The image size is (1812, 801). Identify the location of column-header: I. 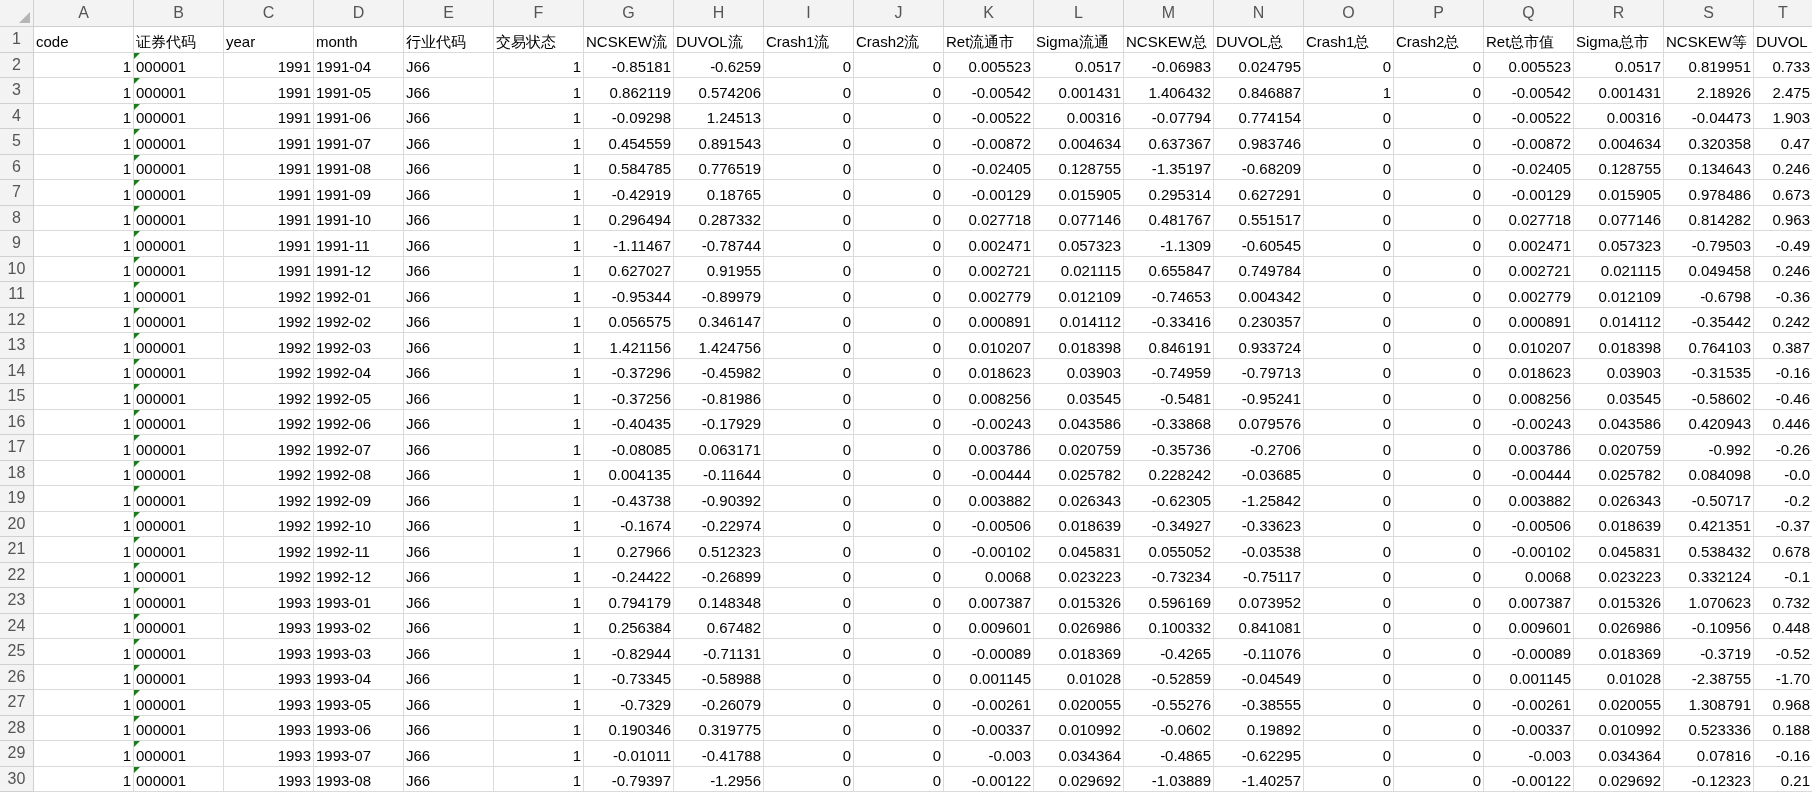
(809, 13).